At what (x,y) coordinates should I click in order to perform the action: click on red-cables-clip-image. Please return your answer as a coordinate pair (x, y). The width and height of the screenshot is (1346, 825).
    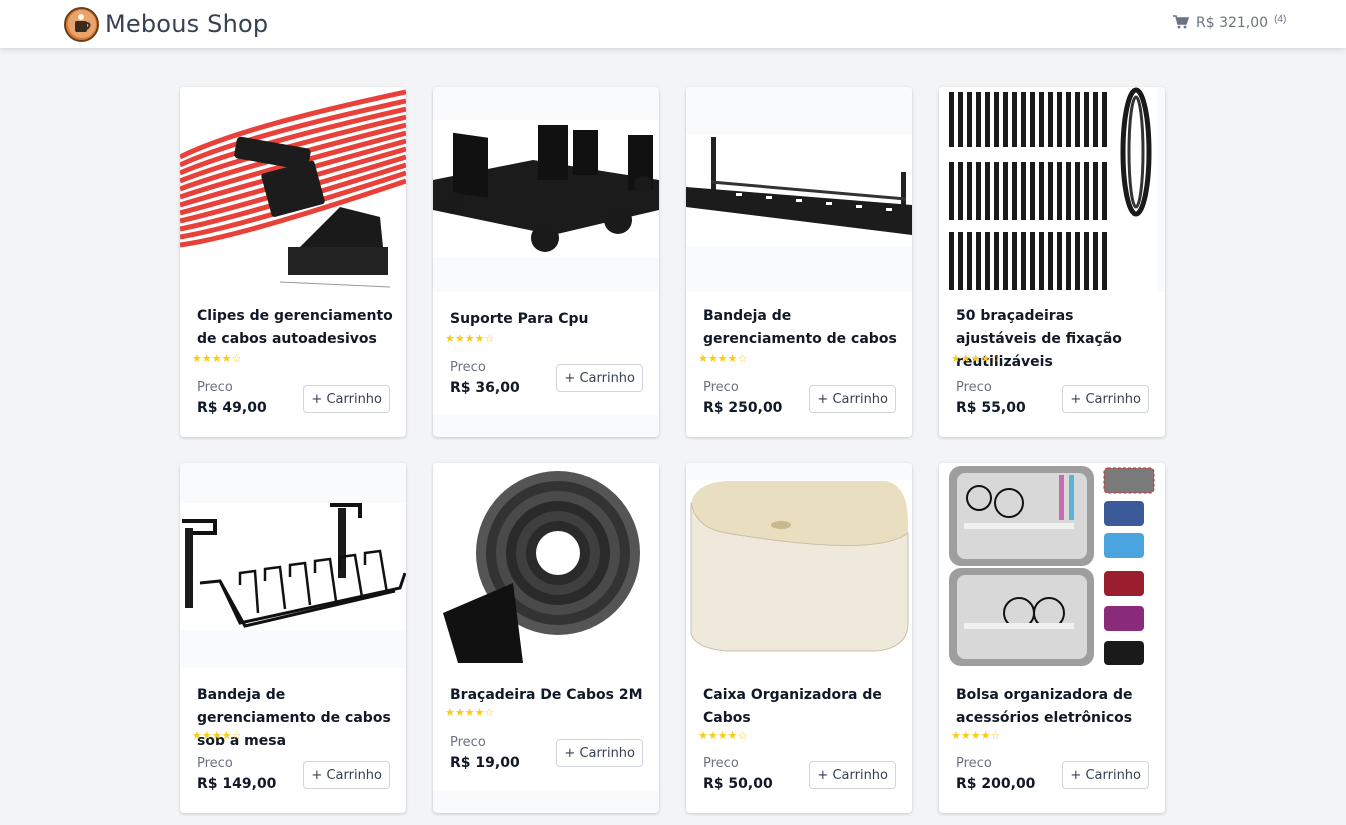
    Looking at the image, I should click on (293, 189).